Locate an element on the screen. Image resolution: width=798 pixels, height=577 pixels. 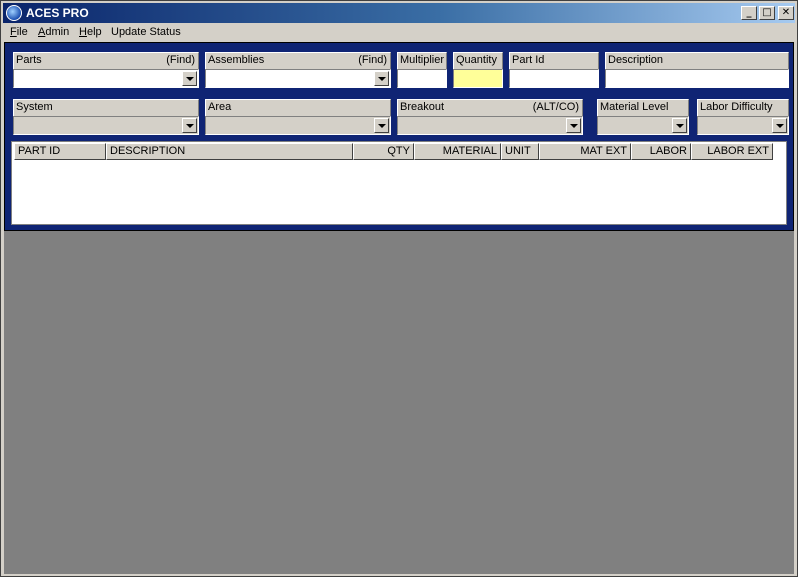
labor-difficulty-dropdown-icon is located at coordinates (779, 125).